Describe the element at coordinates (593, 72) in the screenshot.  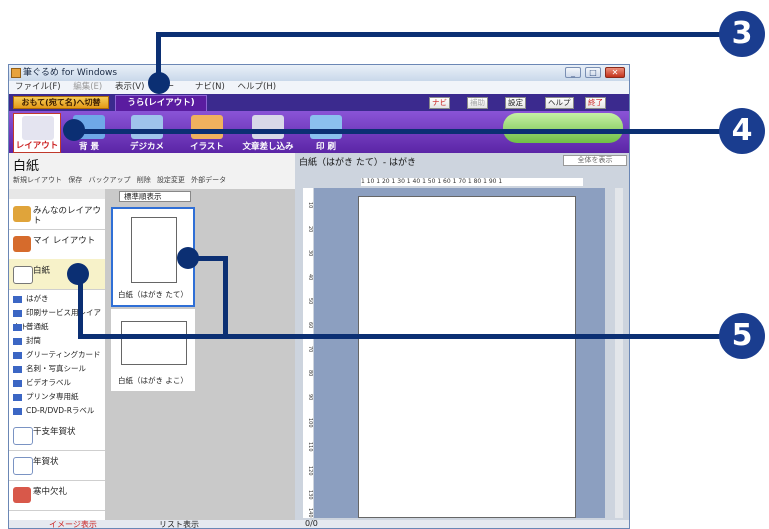
I see `maximize-button: □` at that location.